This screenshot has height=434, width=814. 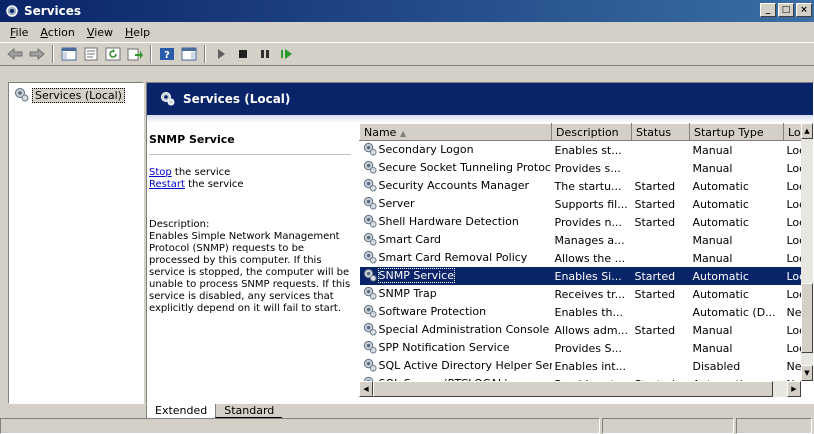 I want to click on start-service-button, so click(x=221, y=54).